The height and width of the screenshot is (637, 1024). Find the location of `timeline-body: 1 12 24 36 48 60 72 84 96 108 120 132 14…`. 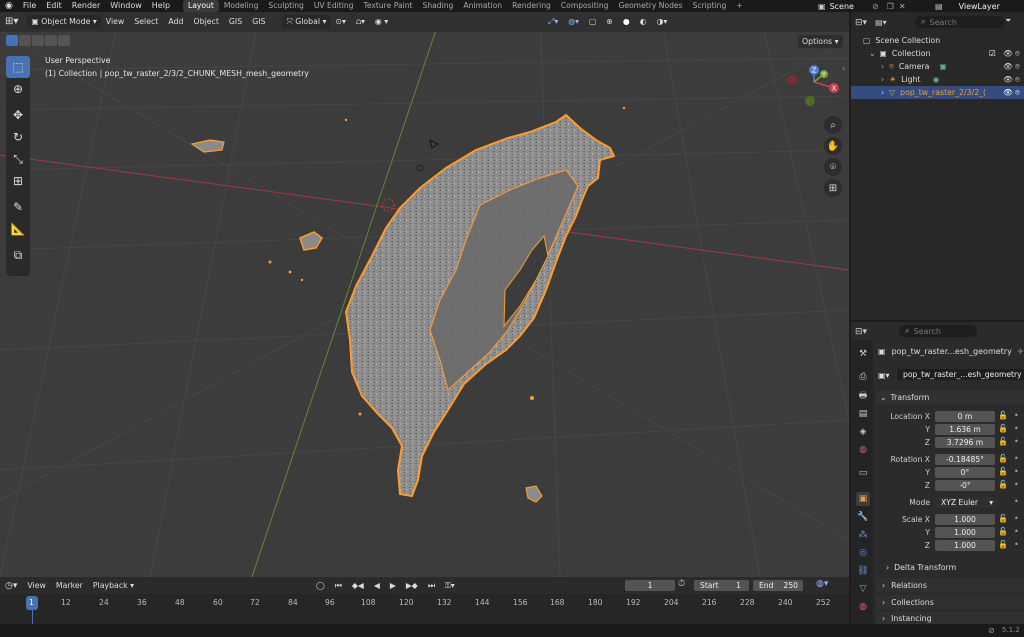

timeline-body: 1 12 24 36 48 60 72 84 96 108 120 132 14… is located at coordinates (424, 609).